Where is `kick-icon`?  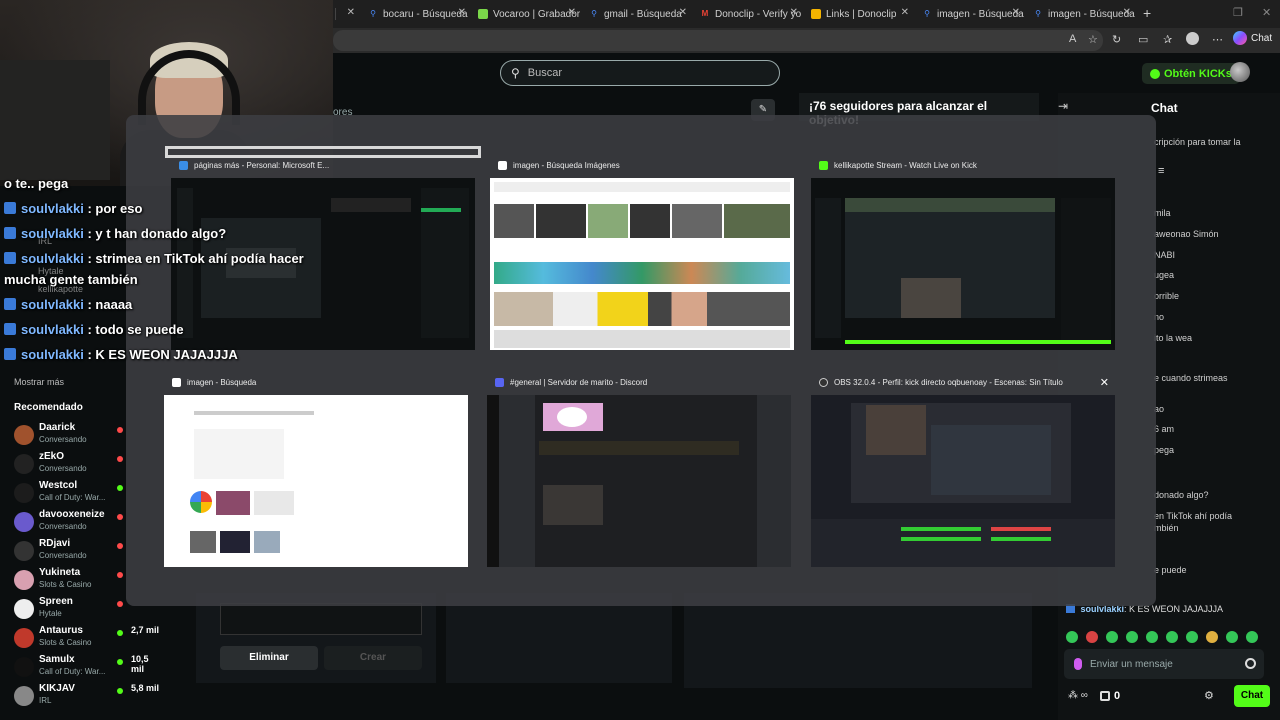
kick-icon is located at coordinates (823, 165).